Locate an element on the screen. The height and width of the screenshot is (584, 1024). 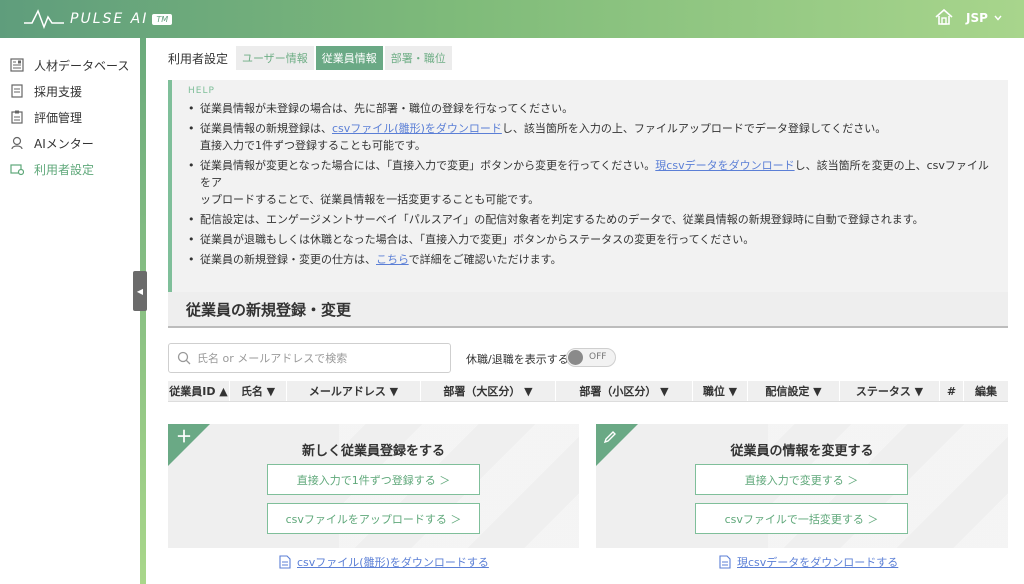
sidebar: 人材データベース 採用支援 評価管理 AIメンター 利用者設定 is located at coordinates (70, 311).